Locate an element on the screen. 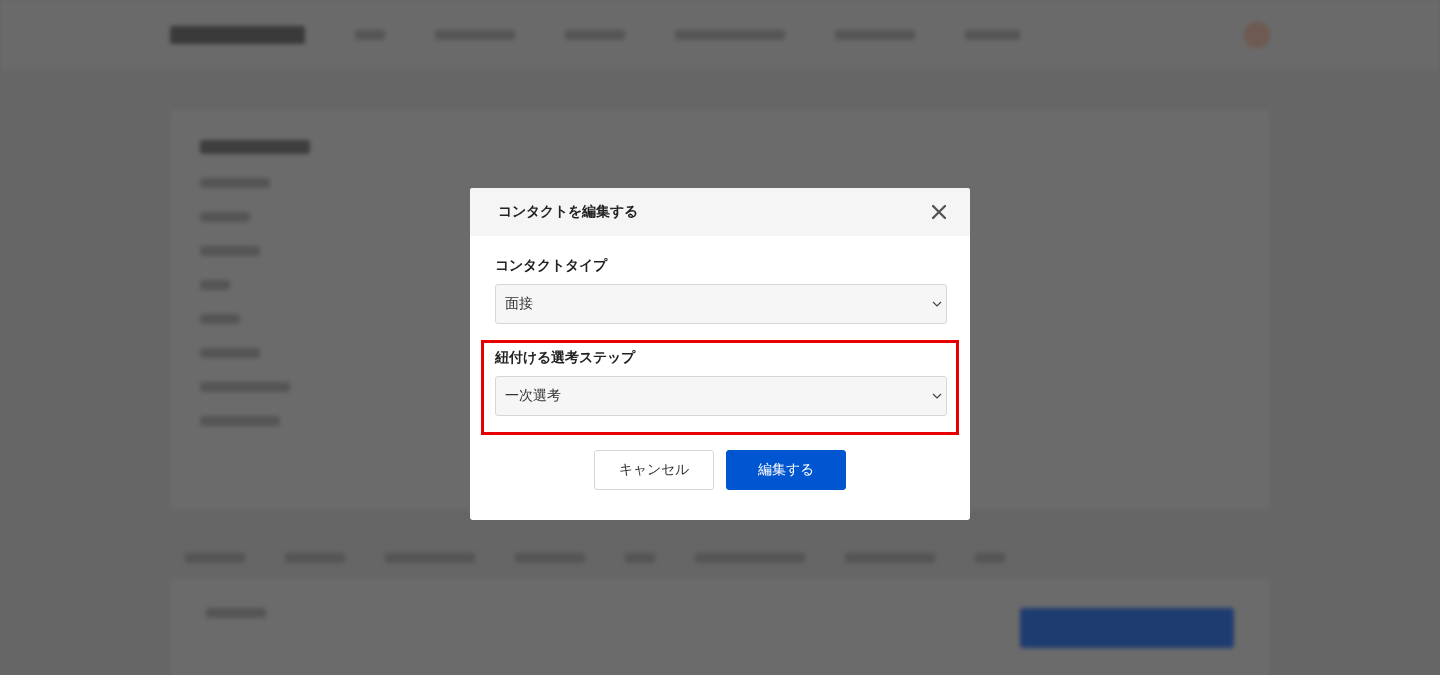 Image resolution: width=1440 pixels, height=675 pixels. close-icon is located at coordinates (939, 212).